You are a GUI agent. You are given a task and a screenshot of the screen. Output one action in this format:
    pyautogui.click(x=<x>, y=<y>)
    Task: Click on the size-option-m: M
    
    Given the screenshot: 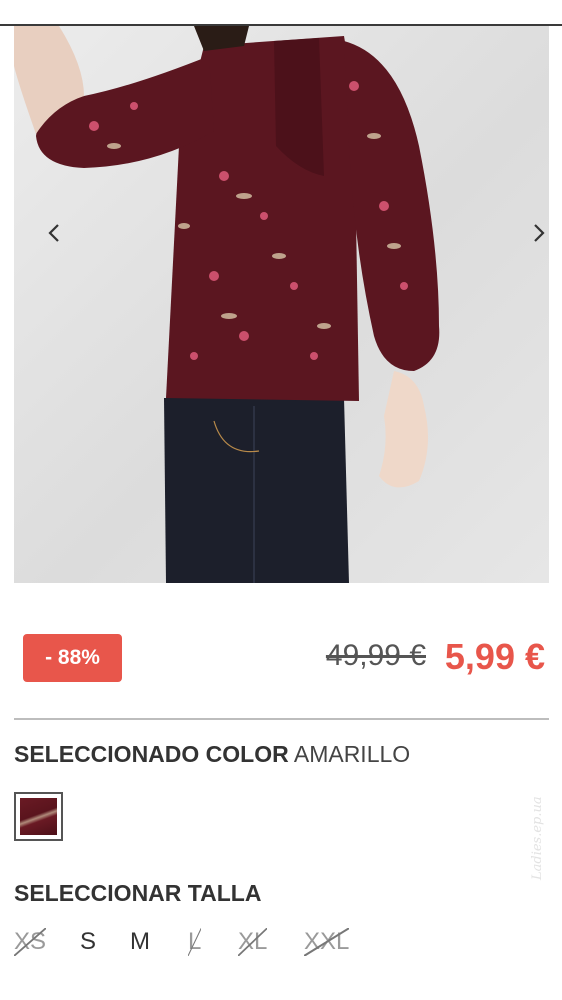 What is the action you would take?
    pyautogui.click(x=140, y=942)
    